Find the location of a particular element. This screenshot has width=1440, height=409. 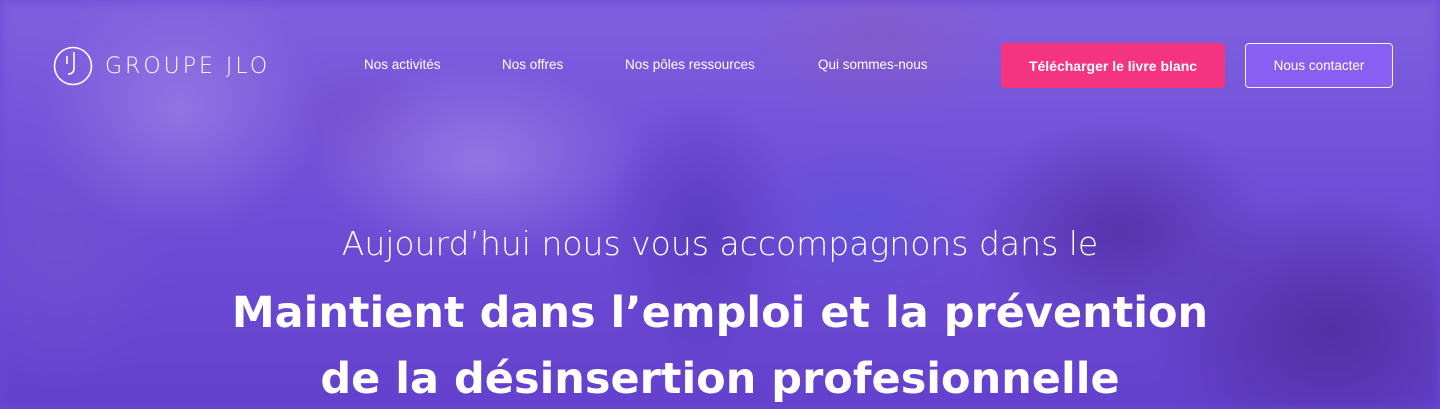

nav-item-nos-activites: Nos activités is located at coordinates (402, 64).